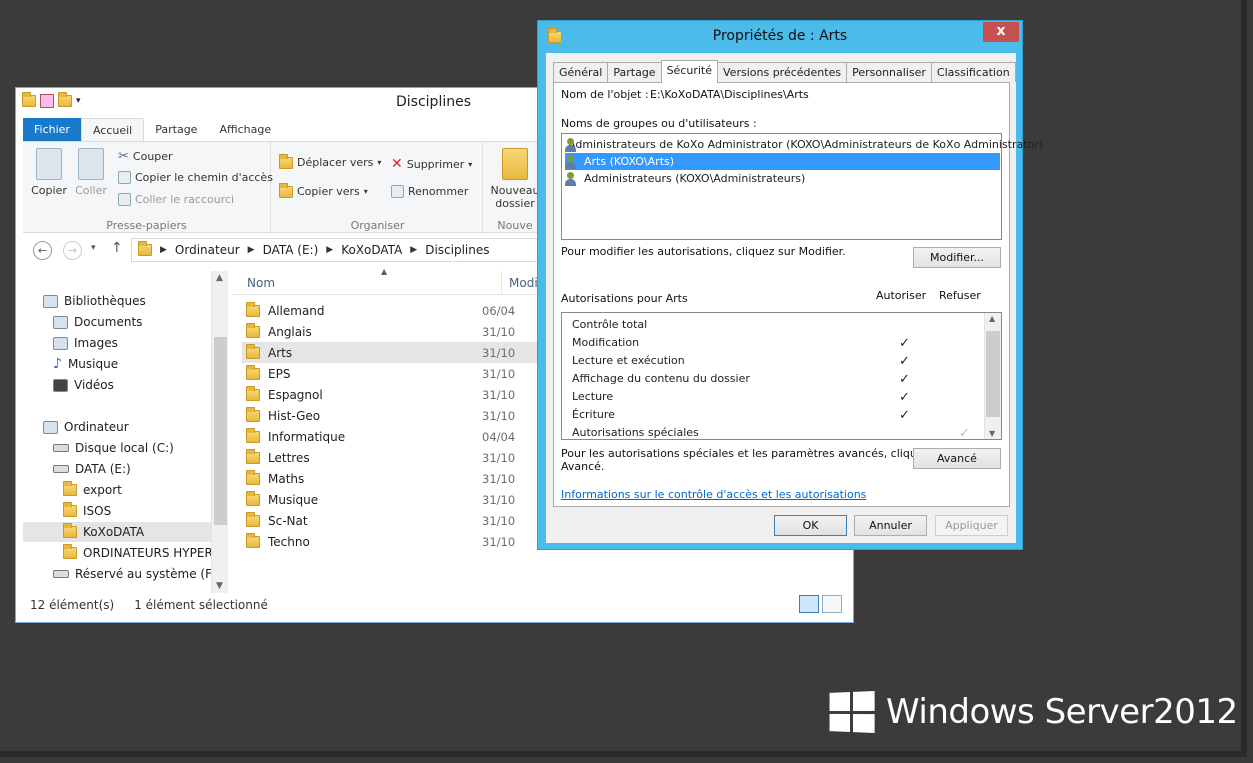 The image size is (1253, 763). What do you see at coordinates (397, 457) in the screenshot?
I see `file-row-lettres: Lettres 31/10` at bounding box center [397, 457].